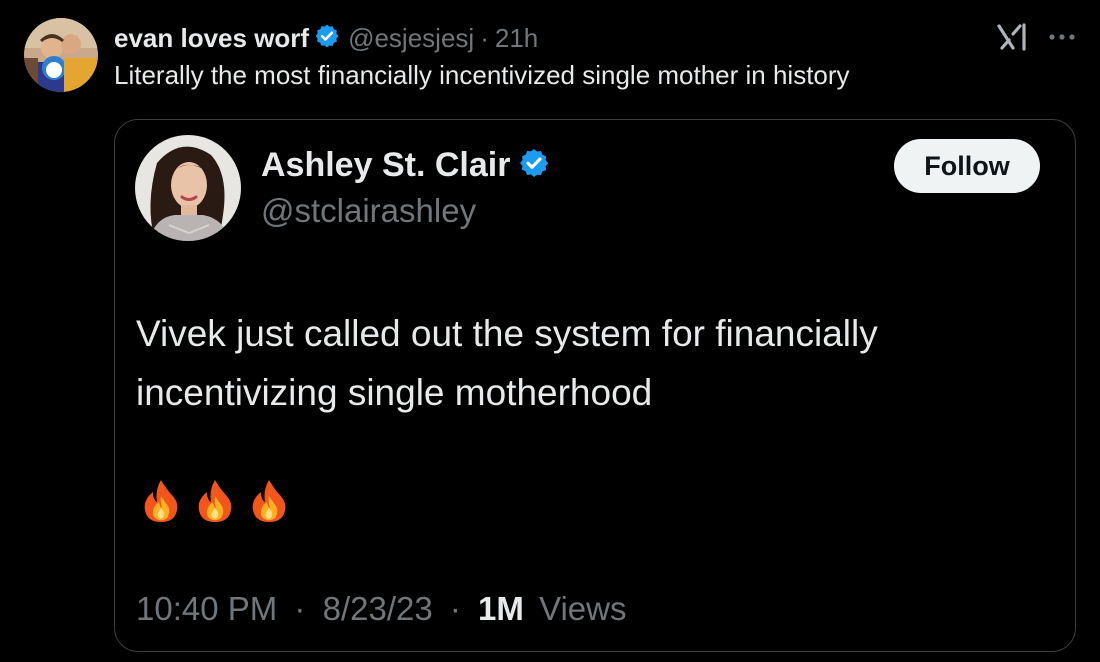  Describe the element at coordinates (583, 608) in the screenshot. I see `views-label: Views` at that location.